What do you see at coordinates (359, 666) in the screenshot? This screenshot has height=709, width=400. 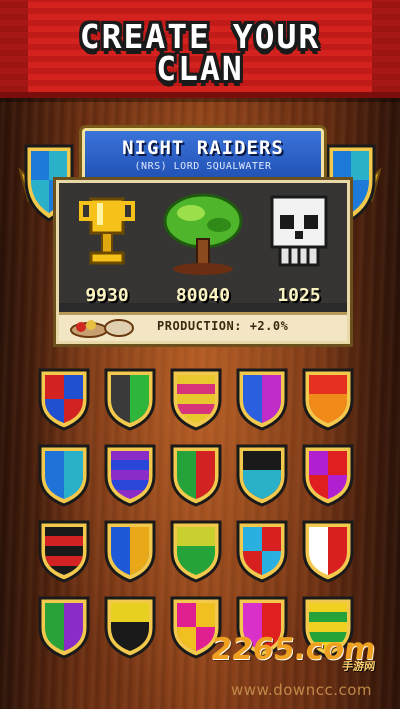 I see `watermark-sub: 手游网` at bounding box center [359, 666].